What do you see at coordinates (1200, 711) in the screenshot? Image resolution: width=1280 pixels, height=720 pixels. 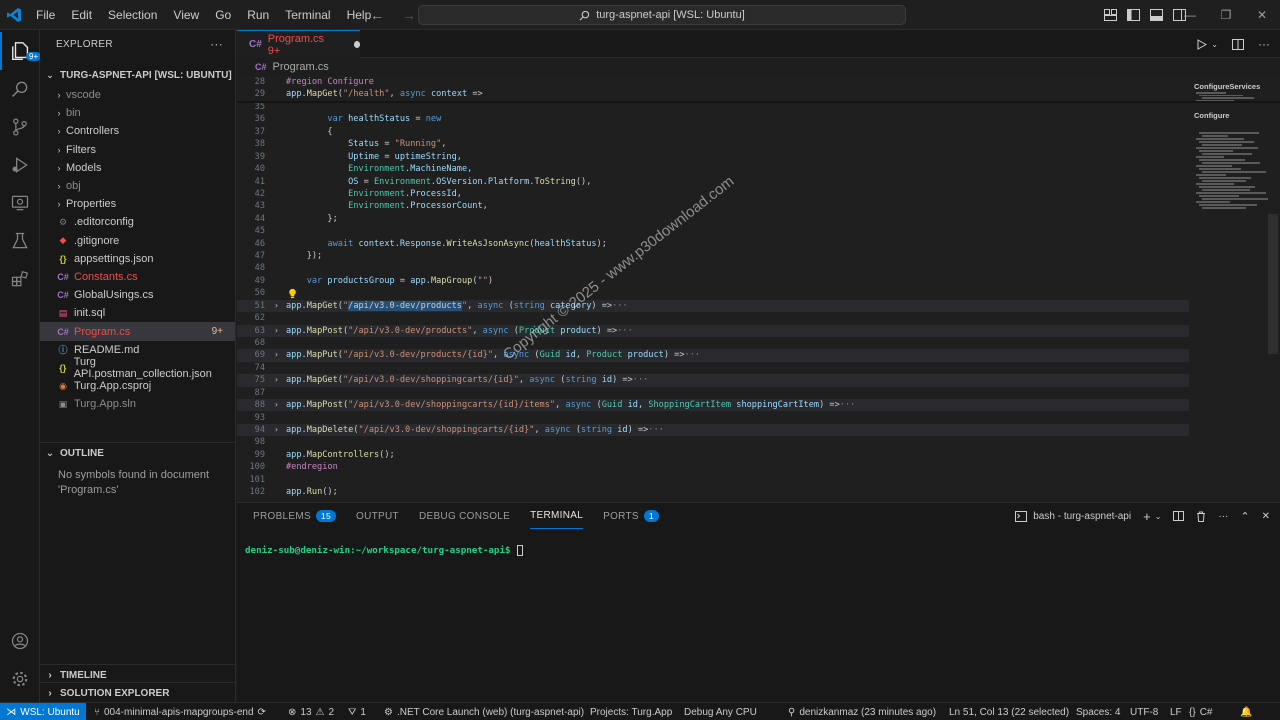 I see `language-mode: {} C#` at bounding box center [1200, 711].